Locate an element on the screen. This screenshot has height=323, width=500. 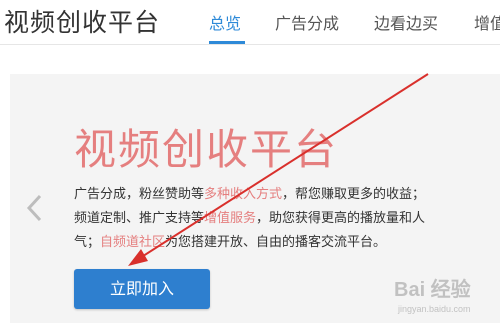
desc-link-income-methods: 多种收入方式 is located at coordinates (243, 194).